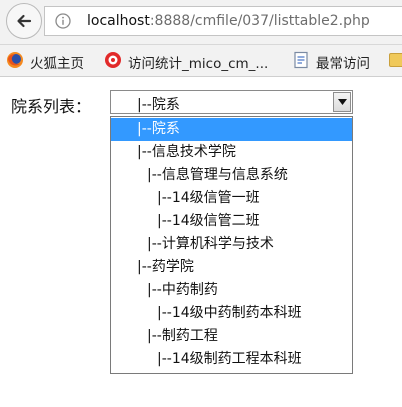 This screenshot has width=402, height=407. Describe the element at coordinates (395, 60) in the screenshot. I see `bookmark-folder-icon` at that location.